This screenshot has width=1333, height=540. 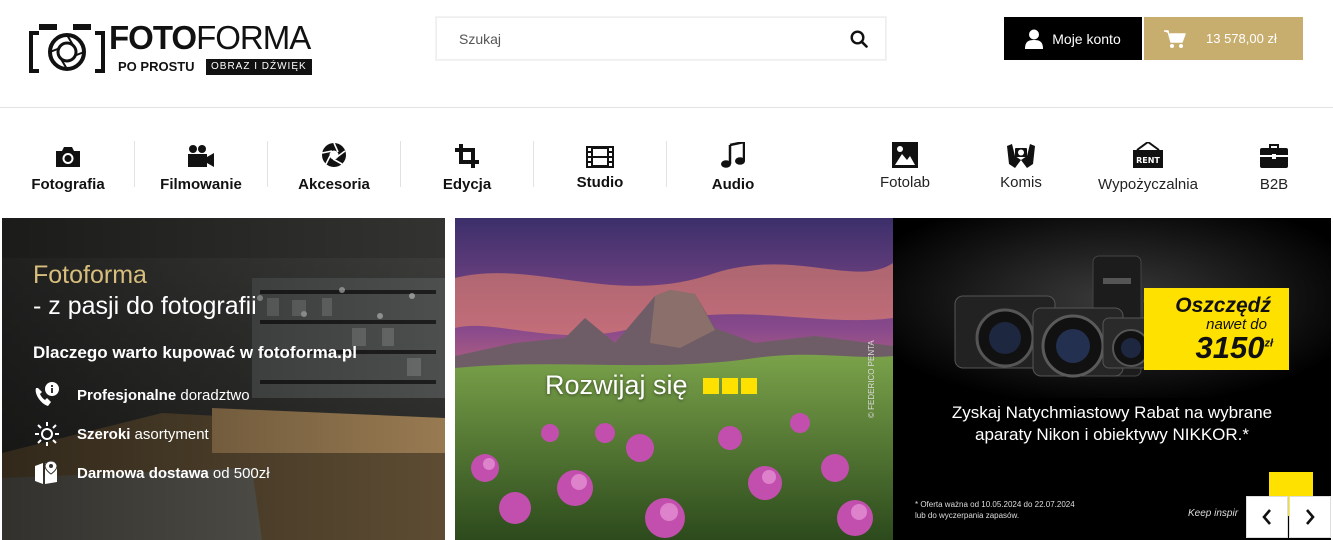 What do you see at coordinates (145, 306) in the screenshot?
I see `banner-subtitle: - z pasji do fotografii` at bounding box center [145, 306].